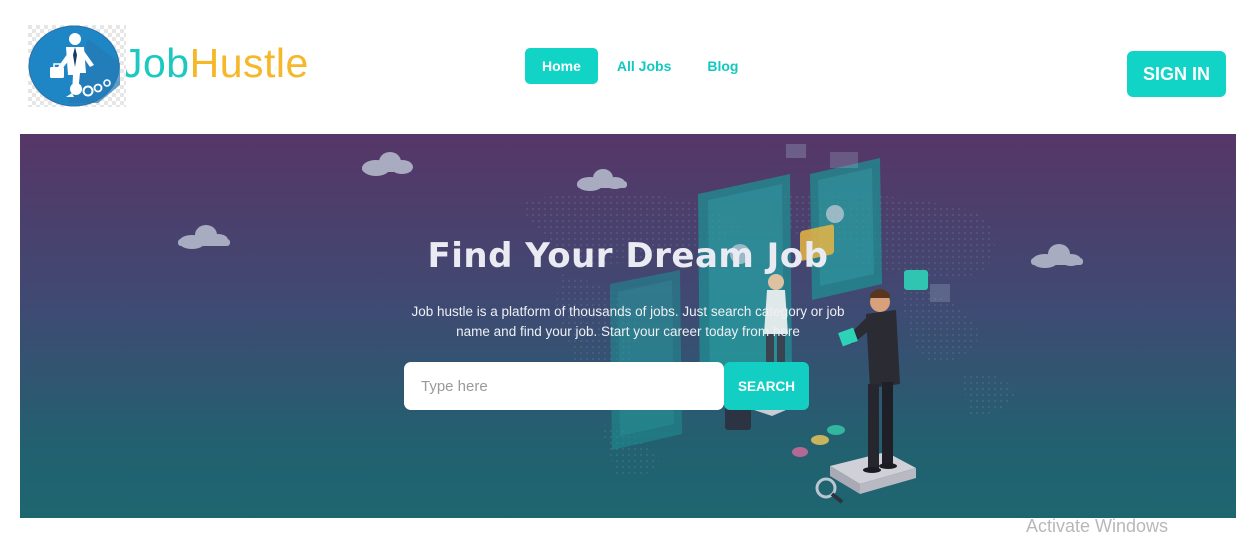 Image resolution: width=1257 pixels, height=542 pixels. I want to click on resume-panel-icon, so click(646, 360).